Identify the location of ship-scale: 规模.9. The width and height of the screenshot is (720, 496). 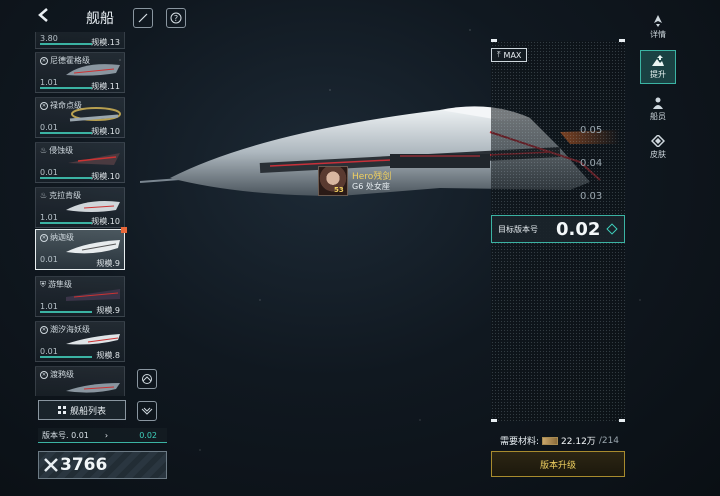
(108, 310).